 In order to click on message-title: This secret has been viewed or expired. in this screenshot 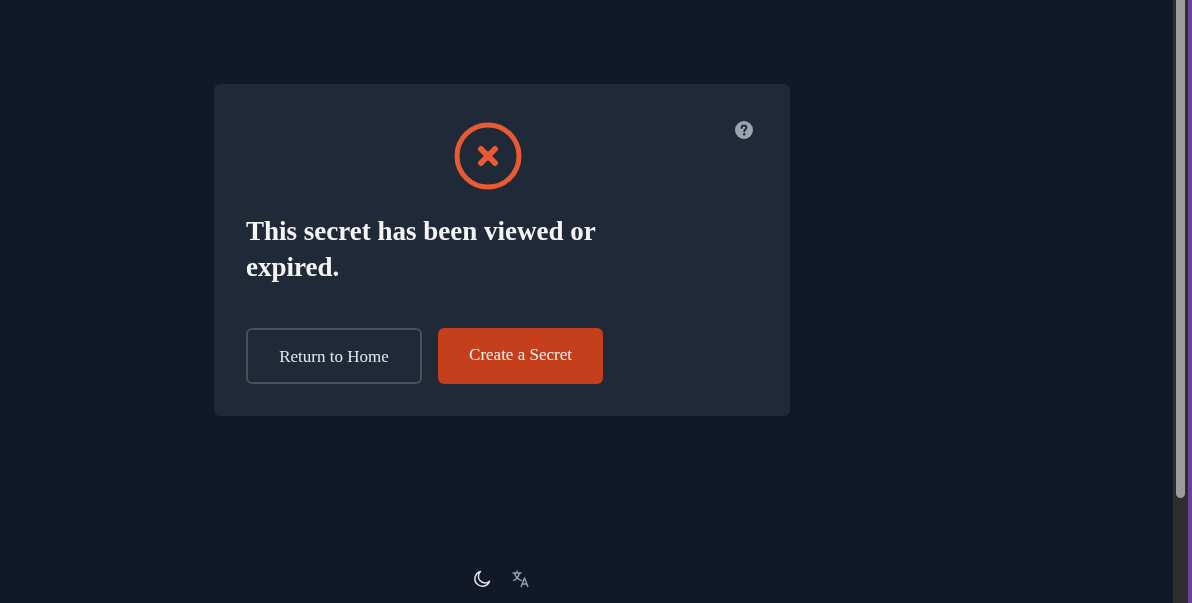, I will do `click(421, 249)`.